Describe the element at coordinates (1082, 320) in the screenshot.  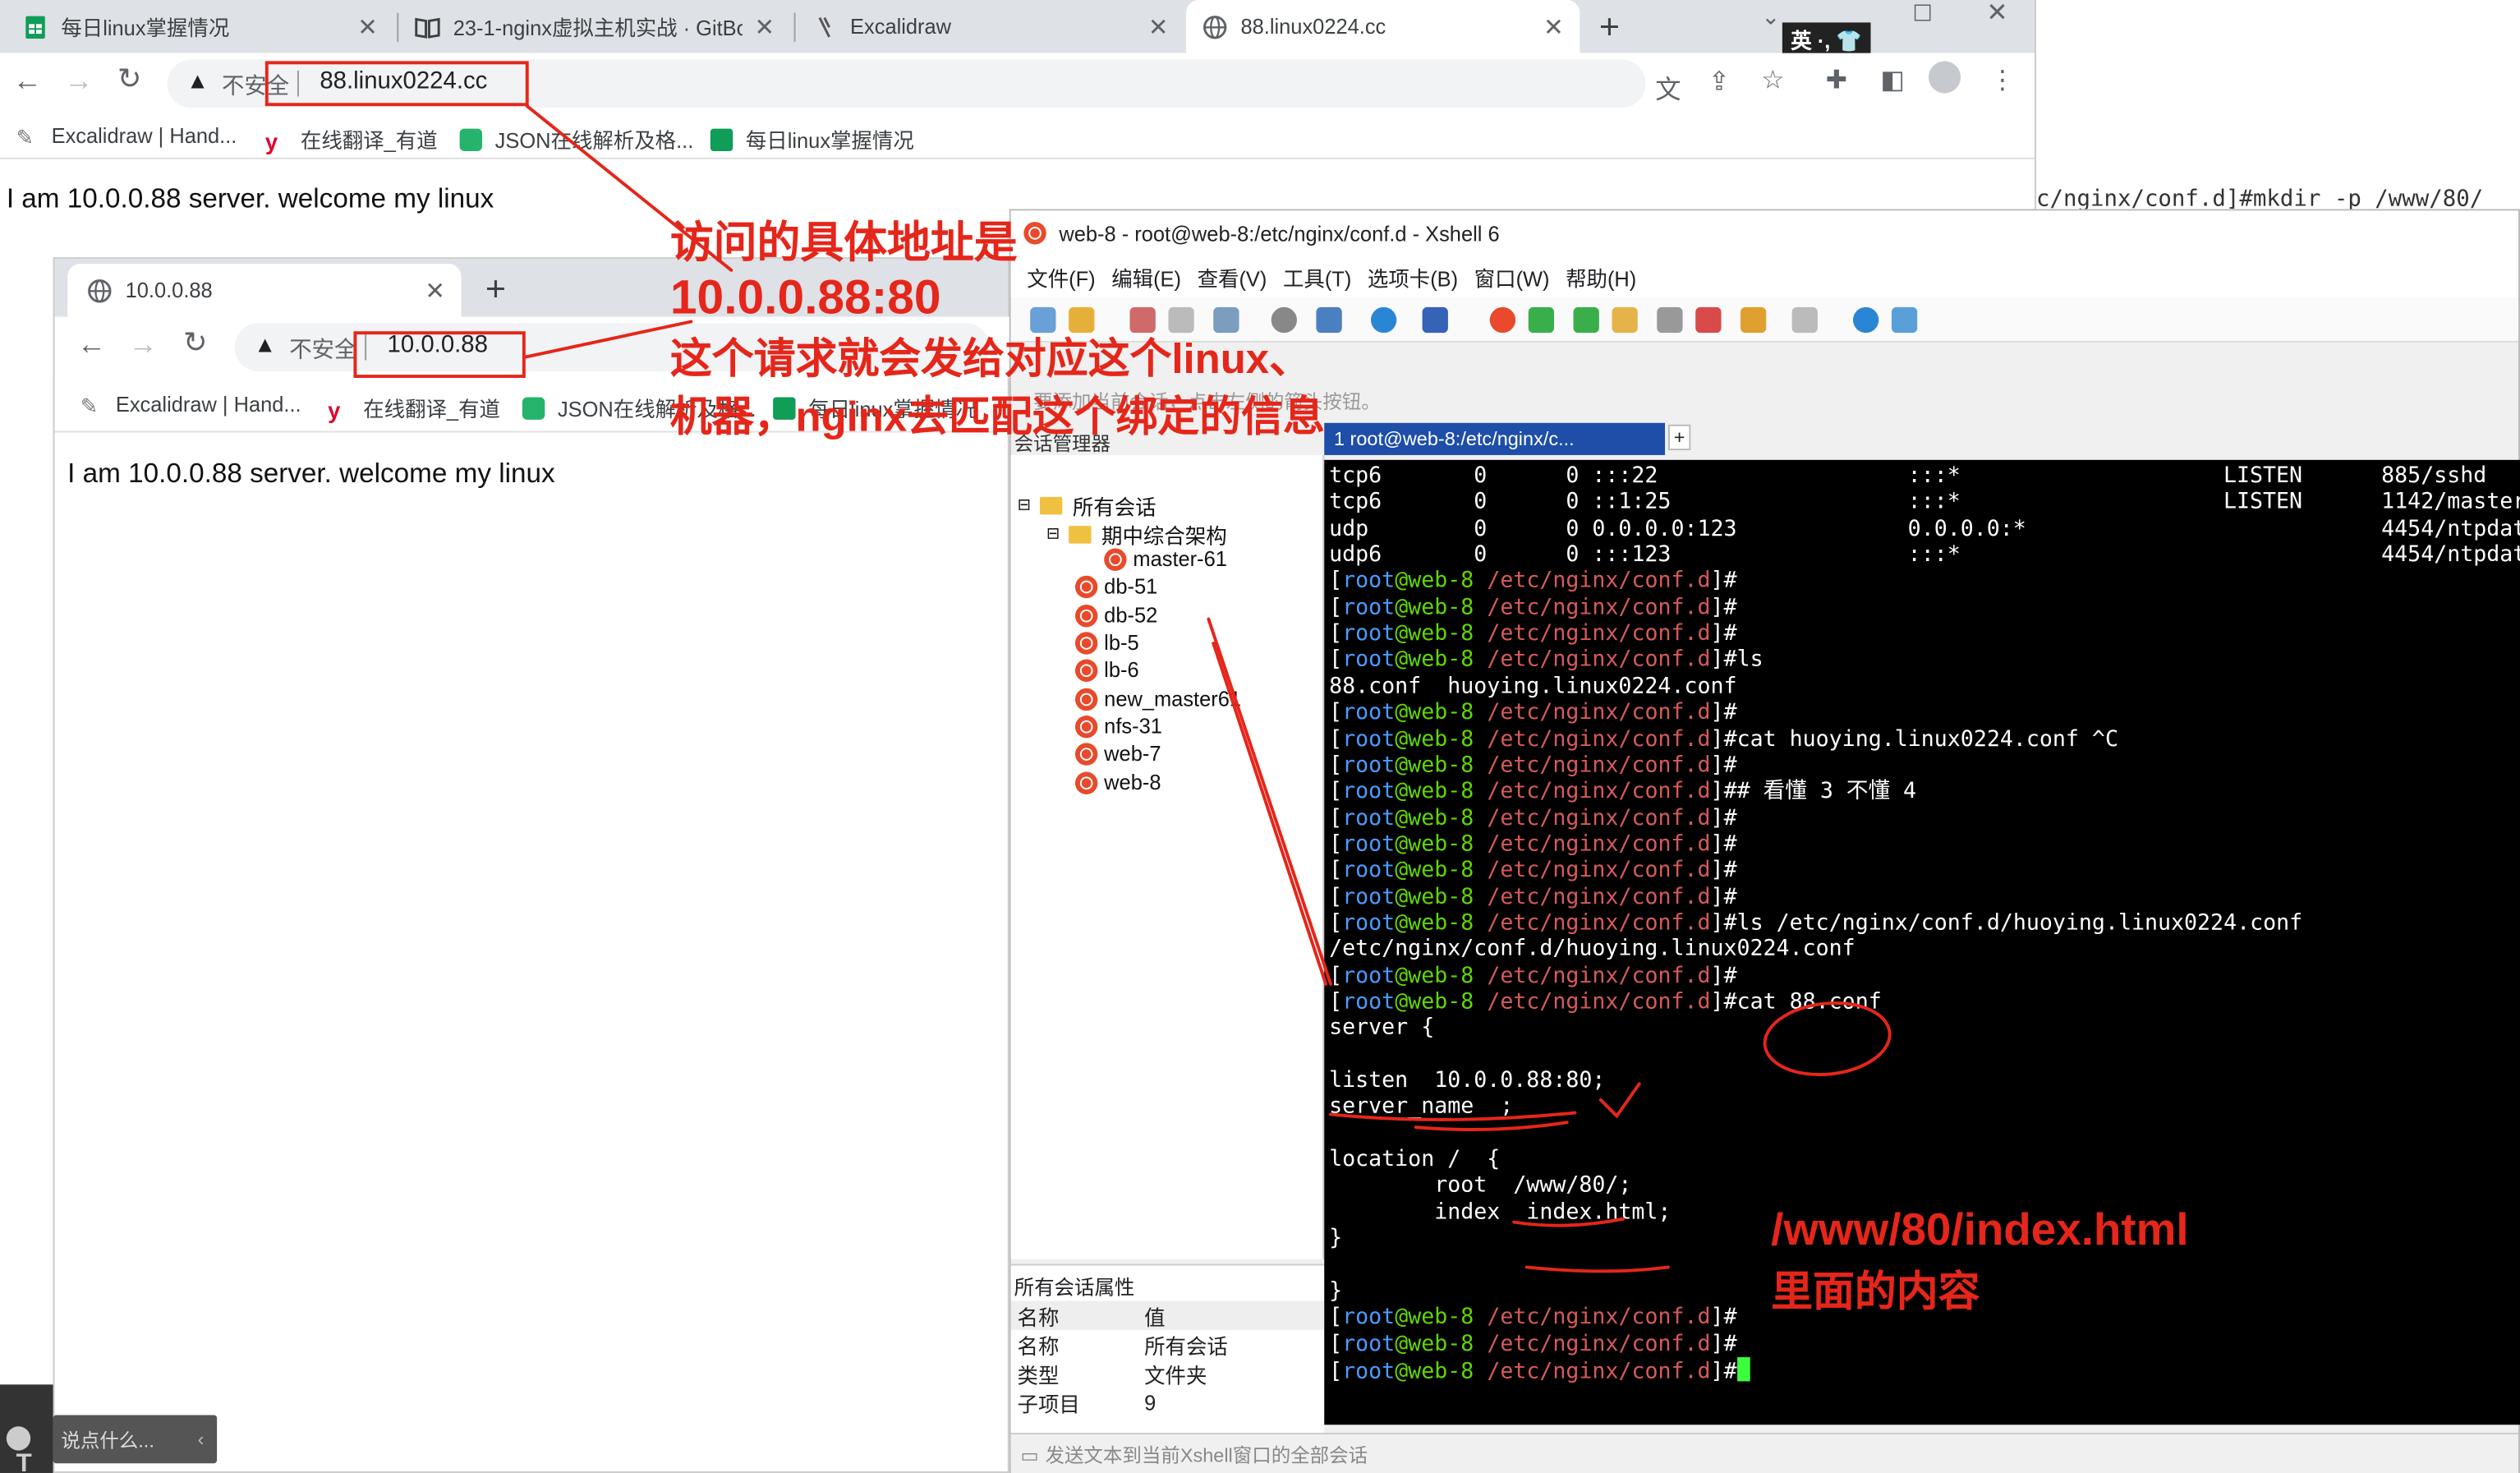
I see `open-folder-icon` at that location.